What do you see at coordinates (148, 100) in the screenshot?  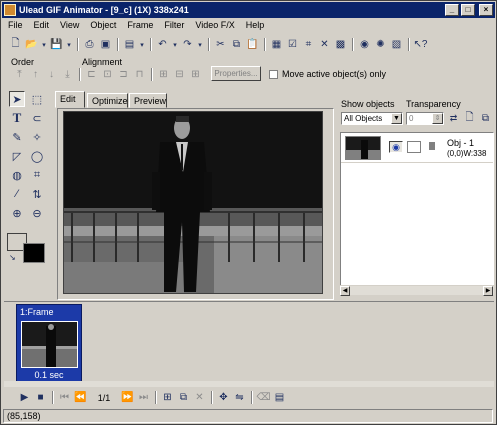 I see `tab-preview: Preview` at bounding box center [148, 100].